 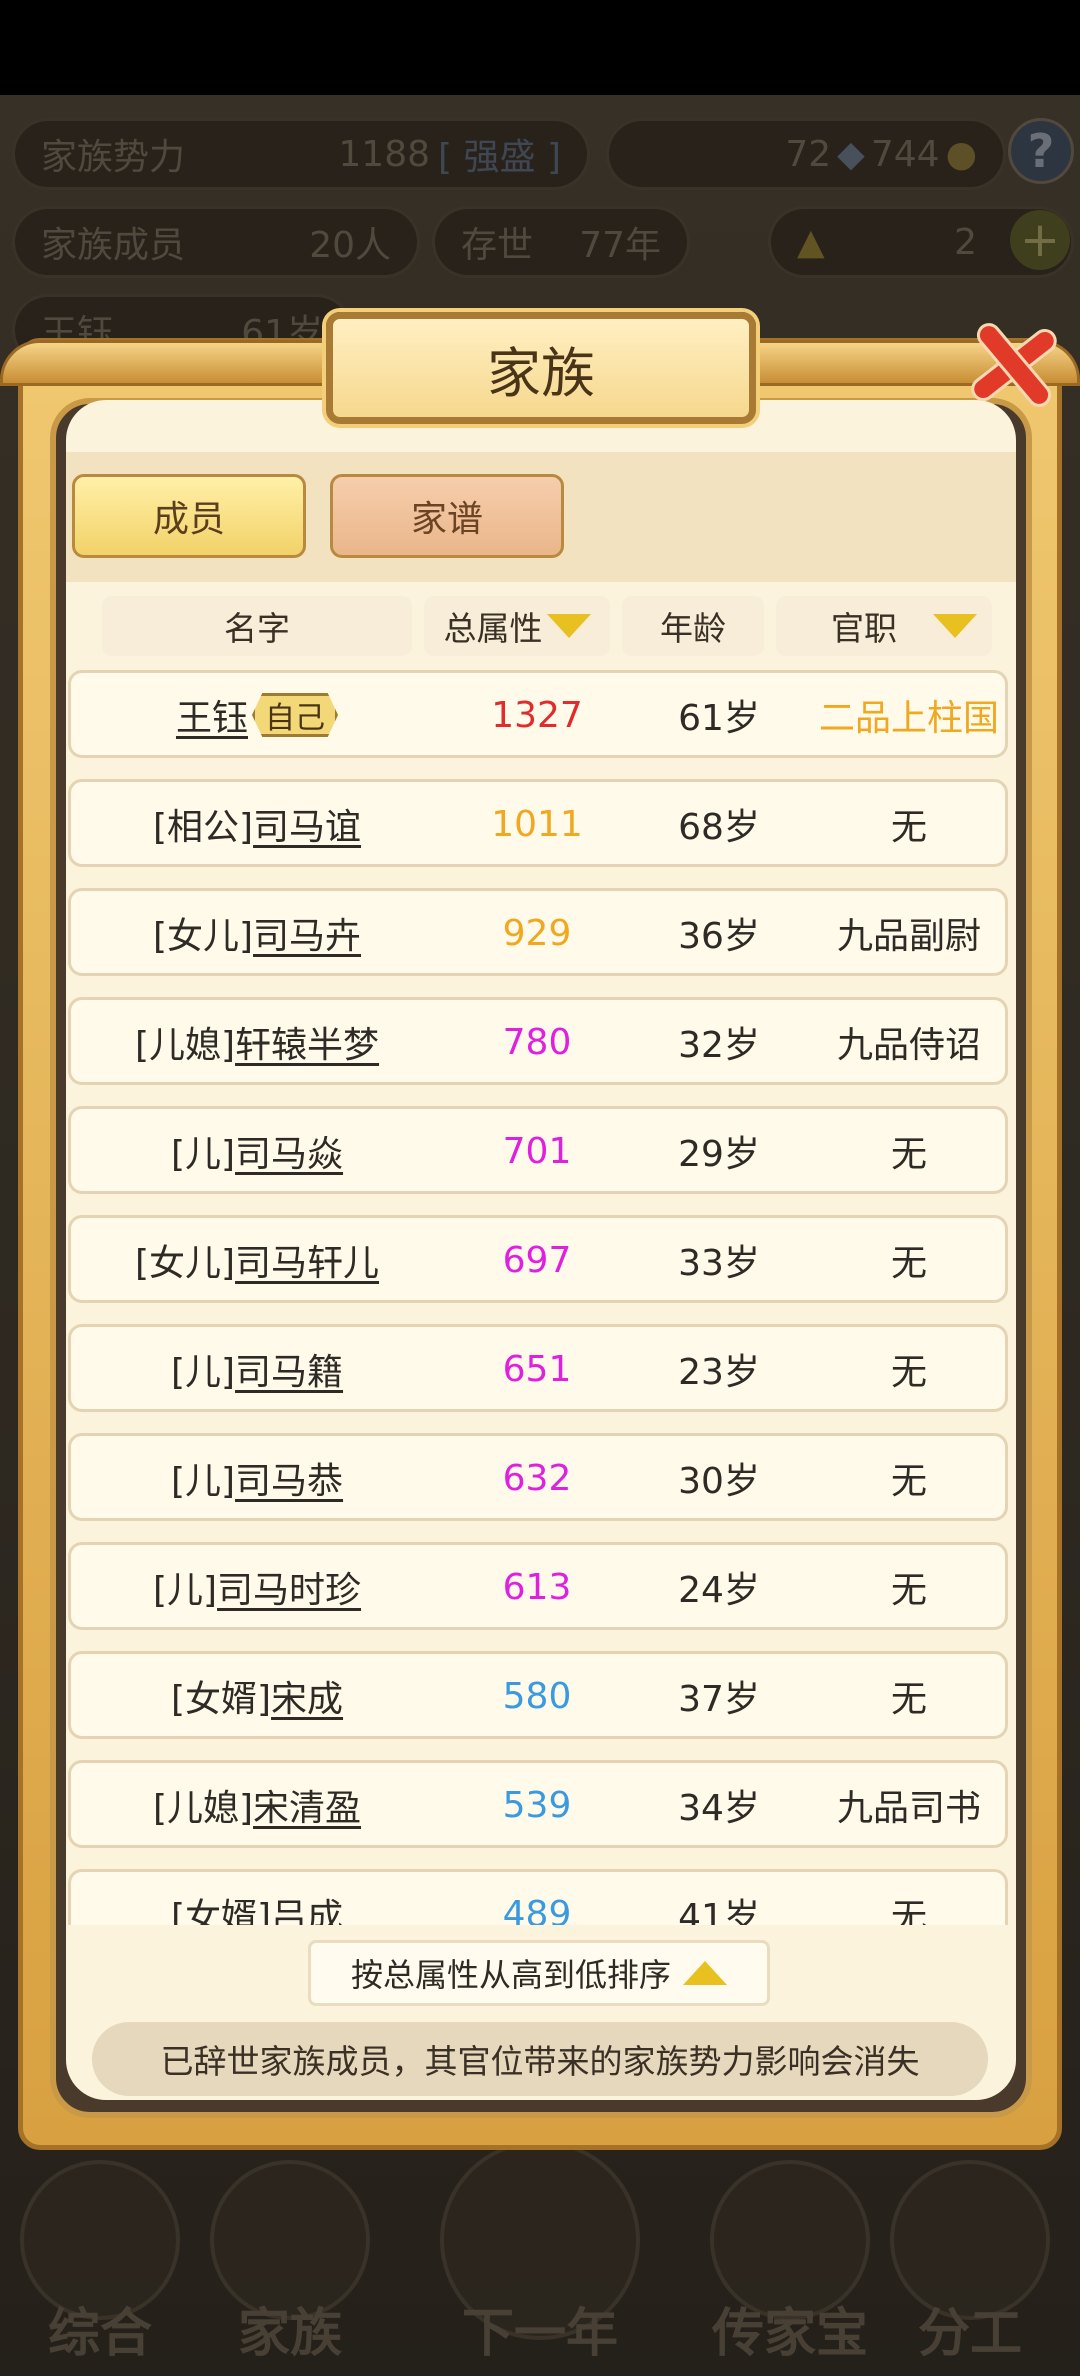 I want to click on member-total-attr: 697, so click(x=537, y=1260).